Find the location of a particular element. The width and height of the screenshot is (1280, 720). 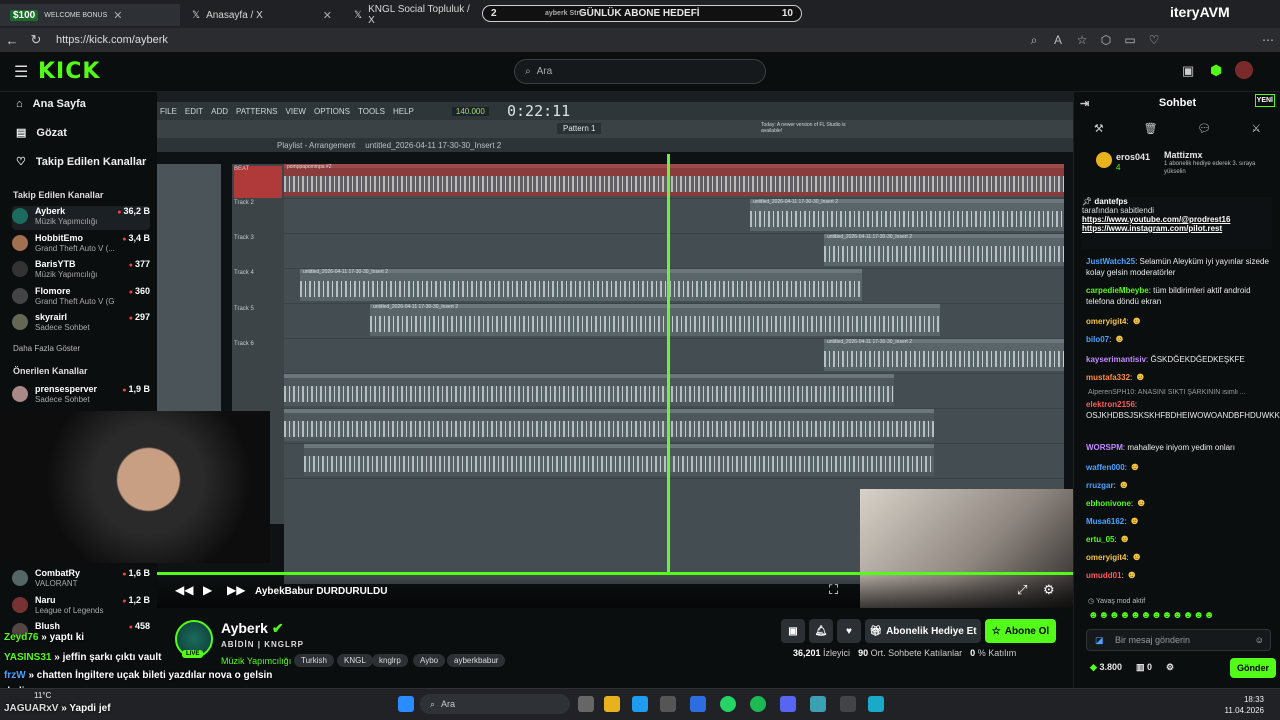

zoom-icon: ⌕ is located at coordinates (1034, 40).